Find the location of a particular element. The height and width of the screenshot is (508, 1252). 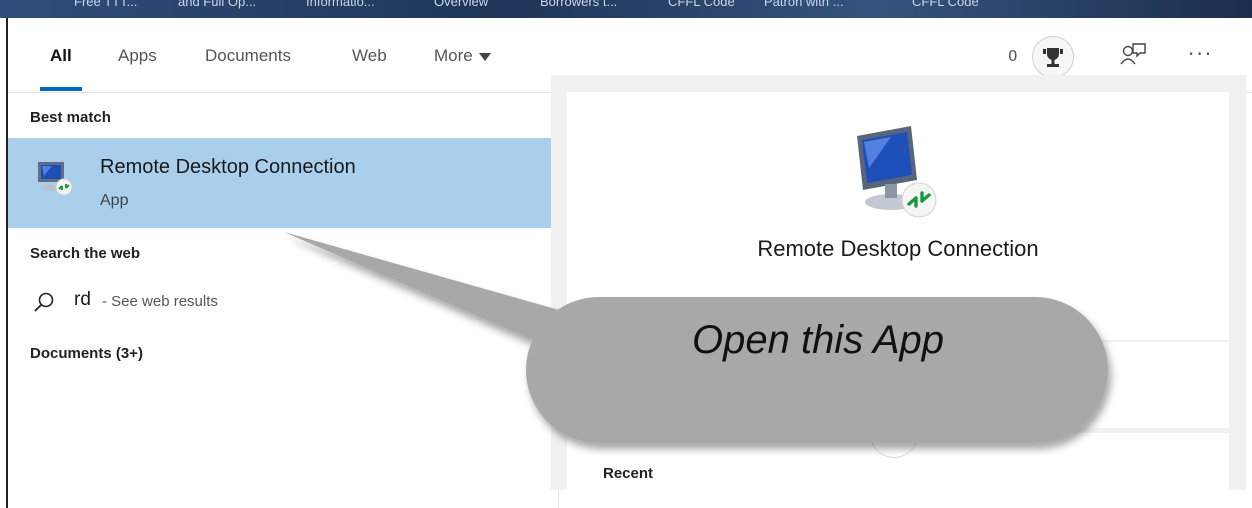

expand-button is located at coordinates (894, 434).